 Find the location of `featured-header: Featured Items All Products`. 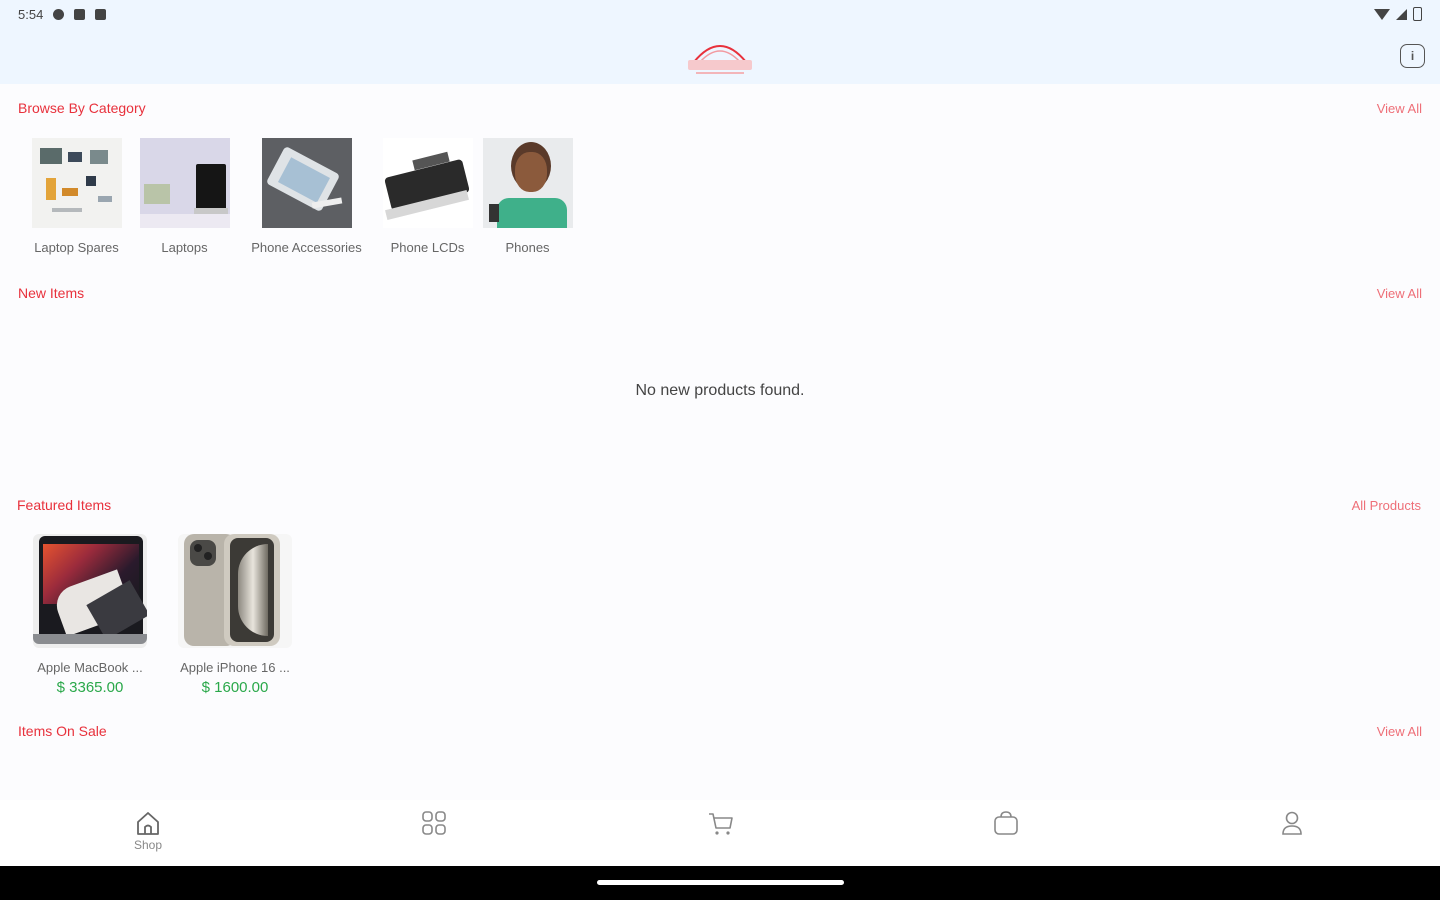

featured-header: Featured Items All Products is located at coordinates (719, 505).